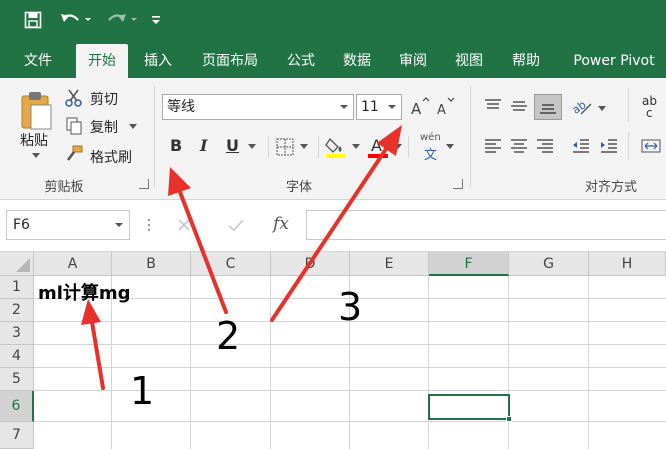  Describe the element at coordinates (458, 184) in the screenshot. I see `font-launcher-icon` at that location.